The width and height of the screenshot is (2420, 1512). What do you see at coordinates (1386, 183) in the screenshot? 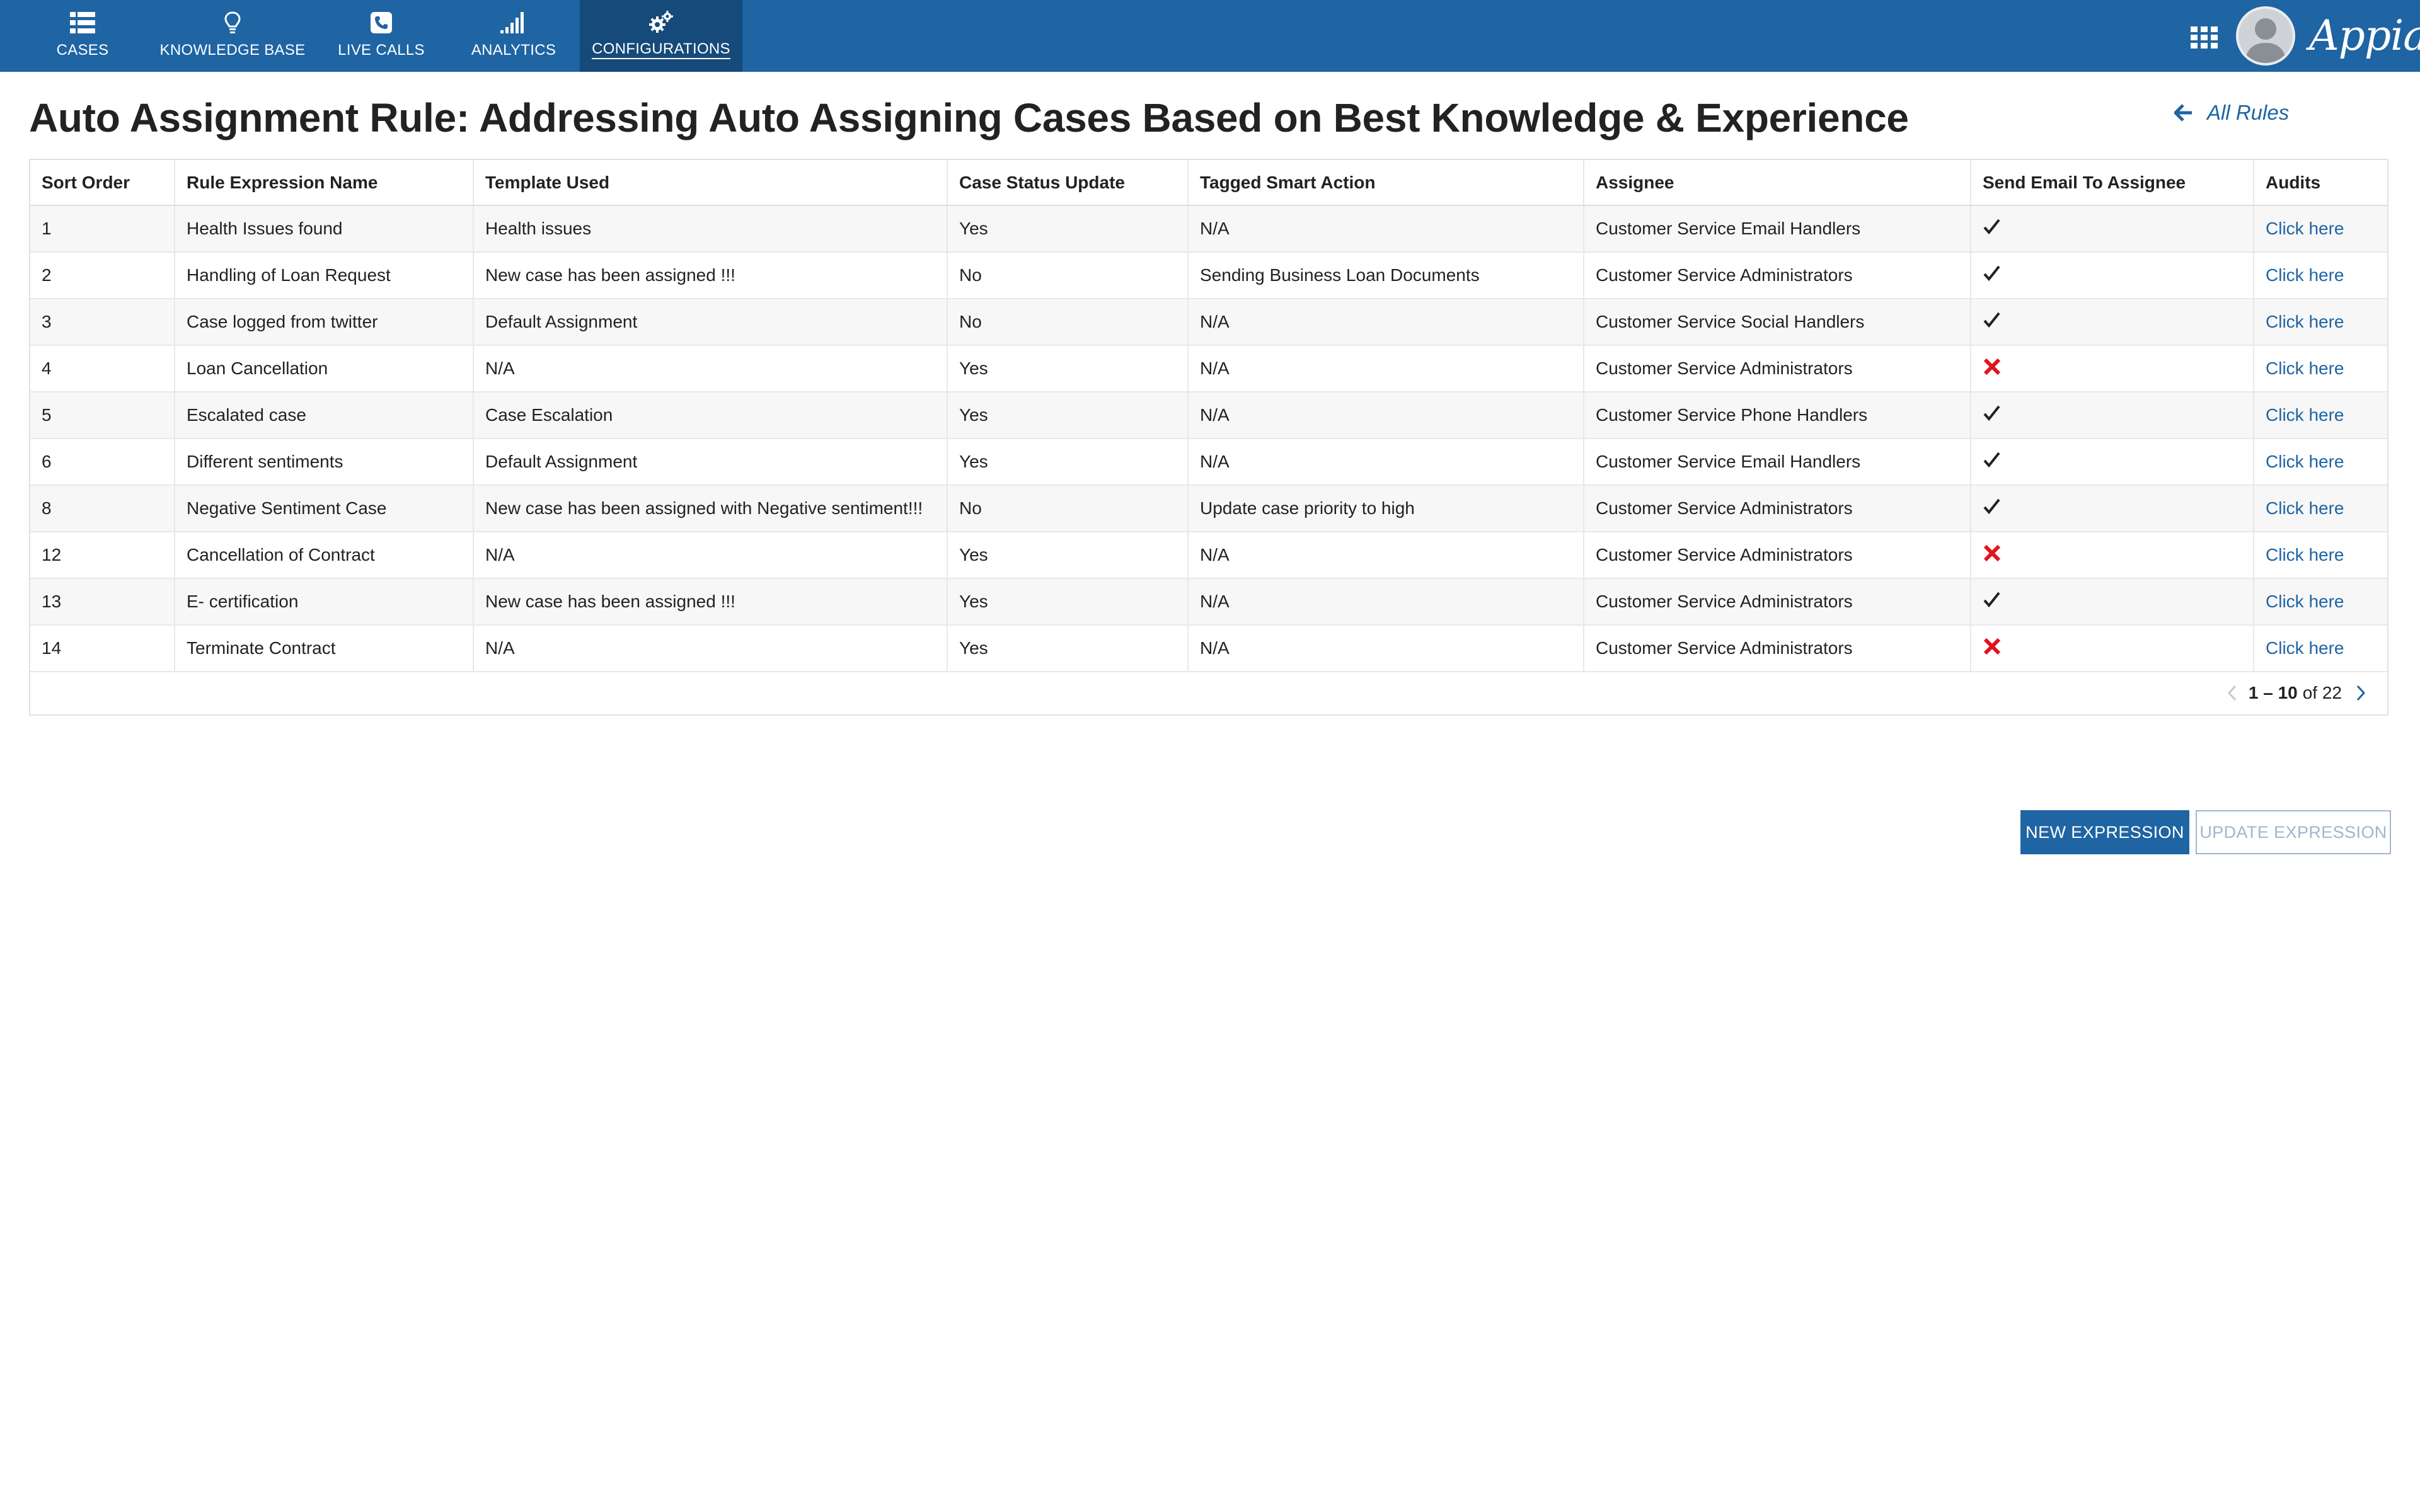
I see `column-header: Tagged Smart Action` at bounding box center [1386, 183].